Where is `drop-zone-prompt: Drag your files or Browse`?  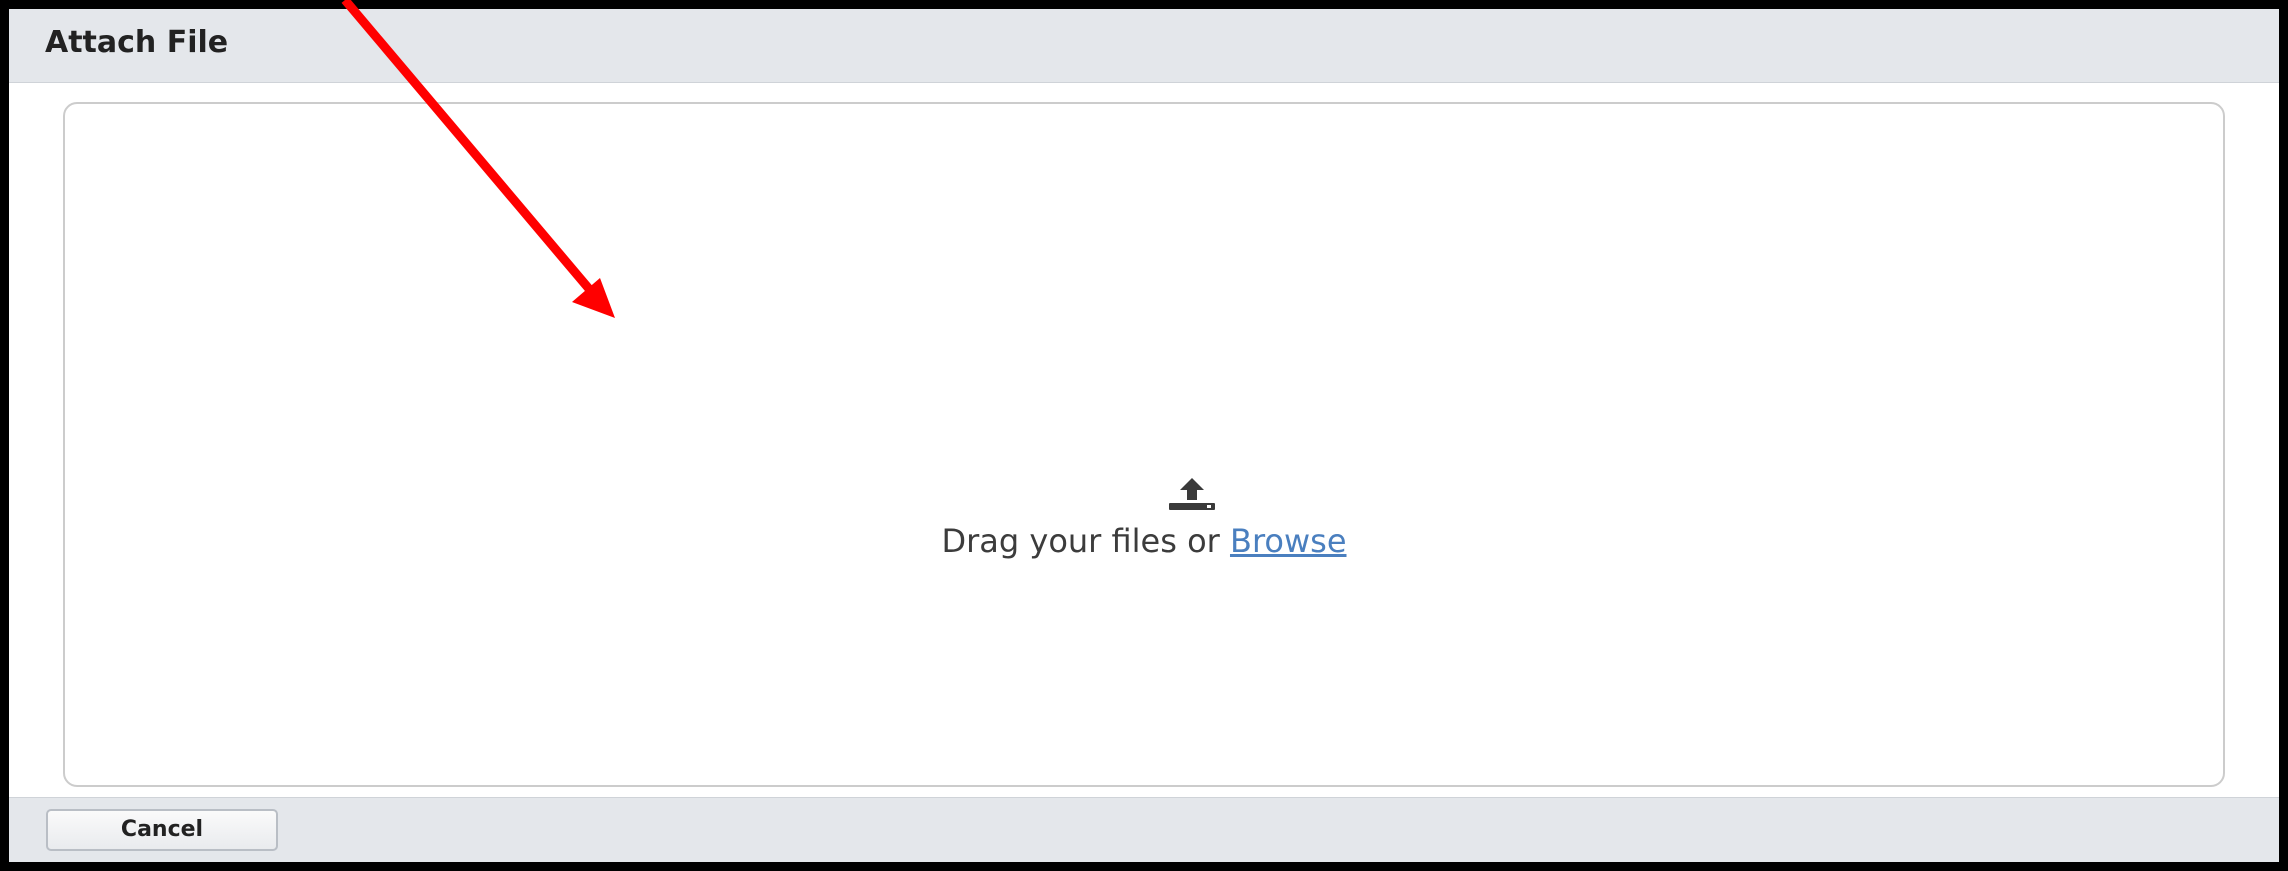 drop-zone-prompt: Drag your files or Browse is located at coordinates (1144, 541).